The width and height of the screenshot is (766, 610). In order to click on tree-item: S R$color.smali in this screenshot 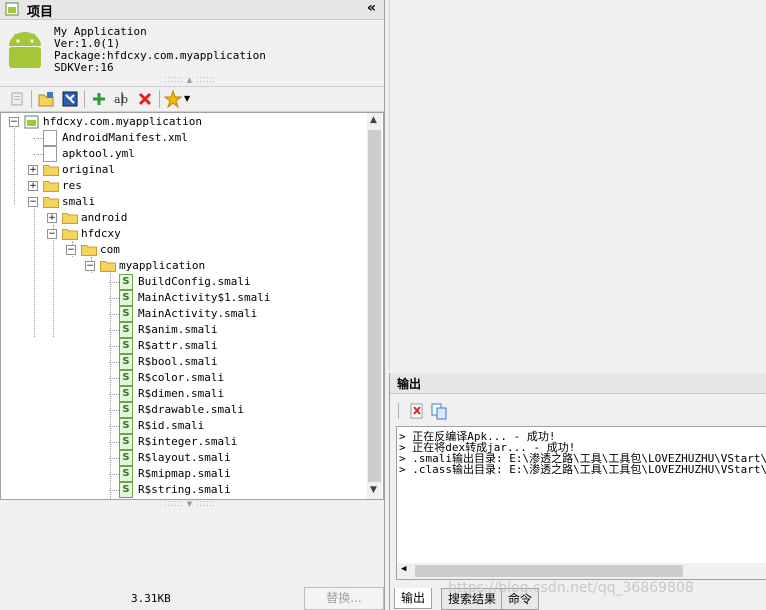, I will do `click(183, 378)`.